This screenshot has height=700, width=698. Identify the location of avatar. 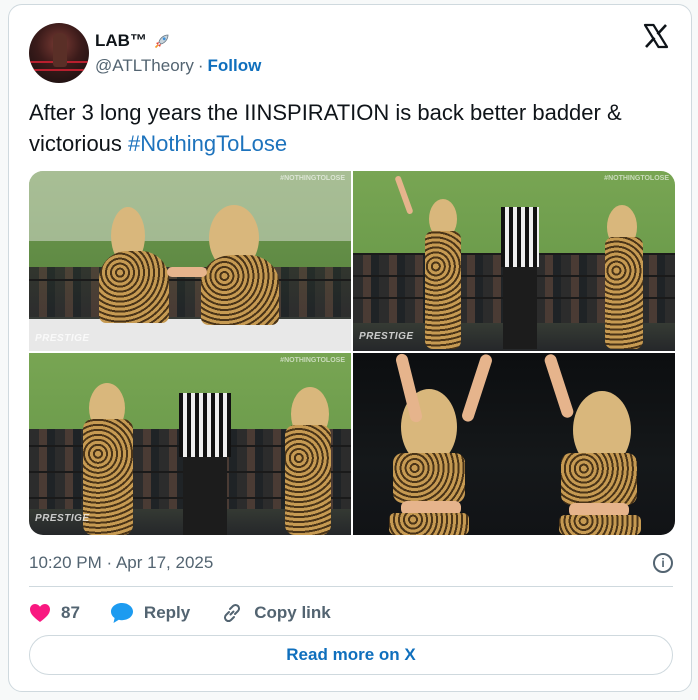
(59, 53).